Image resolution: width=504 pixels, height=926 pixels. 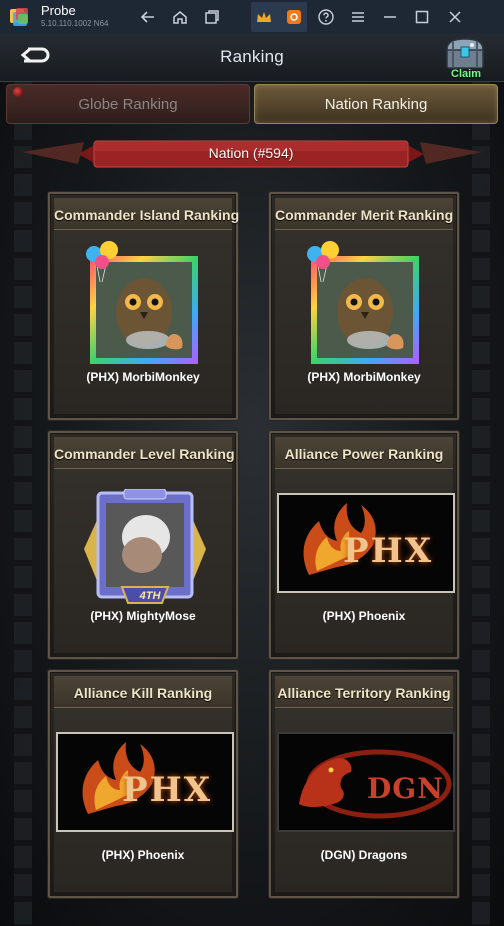 I want to click on minimize-icon, so click(x=390, y=17).